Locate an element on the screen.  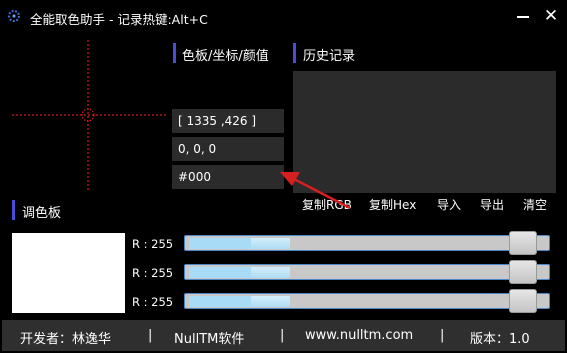
close-button: ✕ is located at coordinates (551, 16).